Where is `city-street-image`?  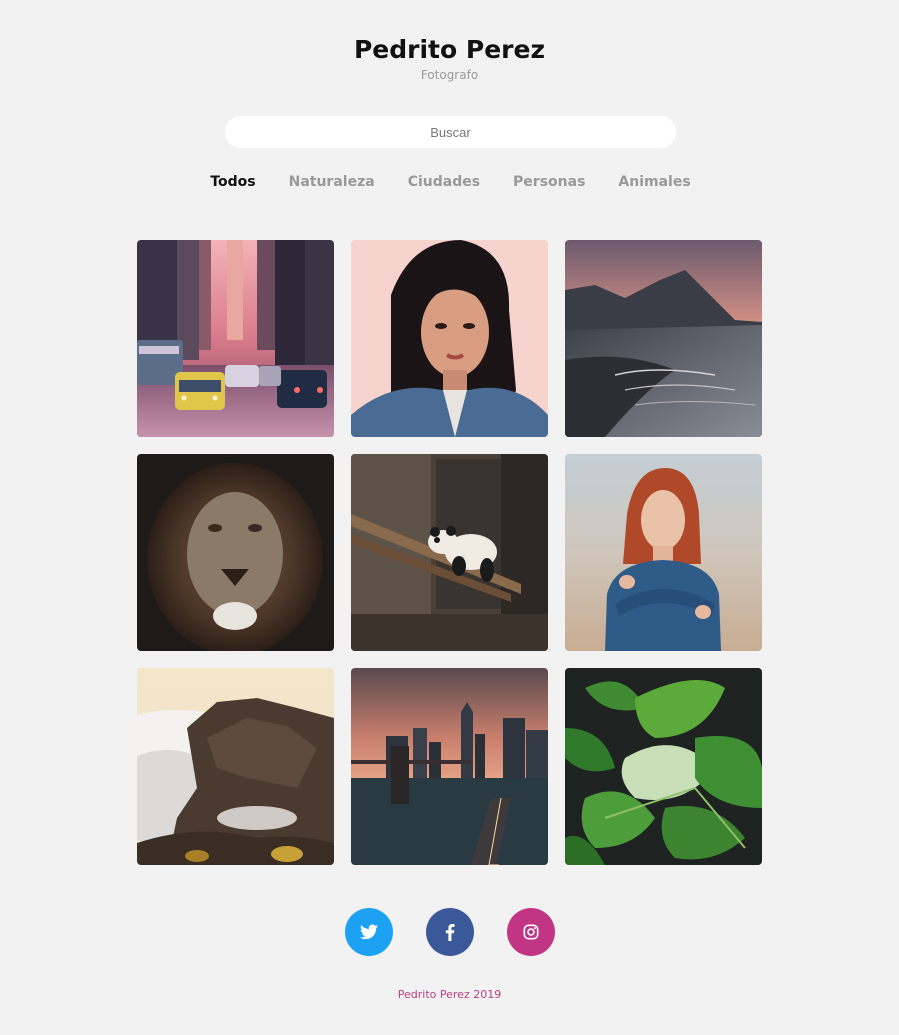 city-street-image is located at coordinates (235, 338).